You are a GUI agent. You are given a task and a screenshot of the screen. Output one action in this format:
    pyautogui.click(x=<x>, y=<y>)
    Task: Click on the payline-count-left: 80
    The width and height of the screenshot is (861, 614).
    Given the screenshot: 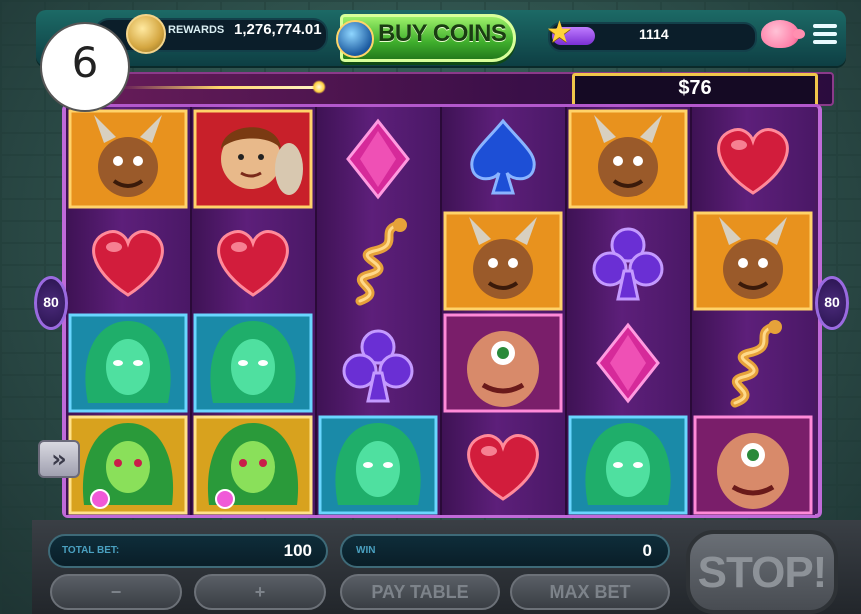 What is the action you would take?
    pyautogui.click(x=51, y=302)
    